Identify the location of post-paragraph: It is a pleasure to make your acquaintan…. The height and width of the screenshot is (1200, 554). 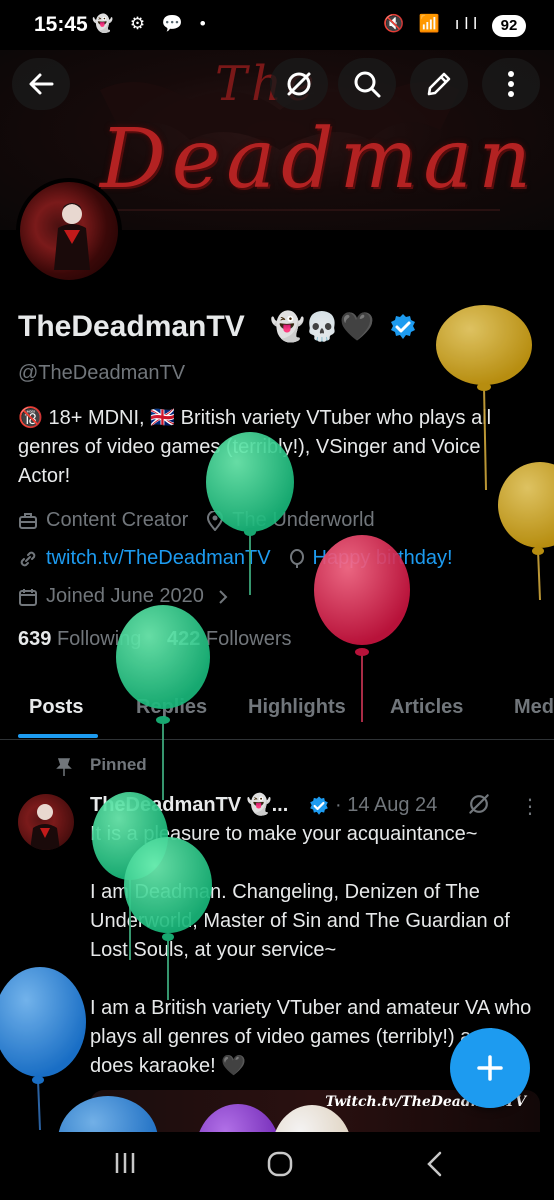
(284, 834).